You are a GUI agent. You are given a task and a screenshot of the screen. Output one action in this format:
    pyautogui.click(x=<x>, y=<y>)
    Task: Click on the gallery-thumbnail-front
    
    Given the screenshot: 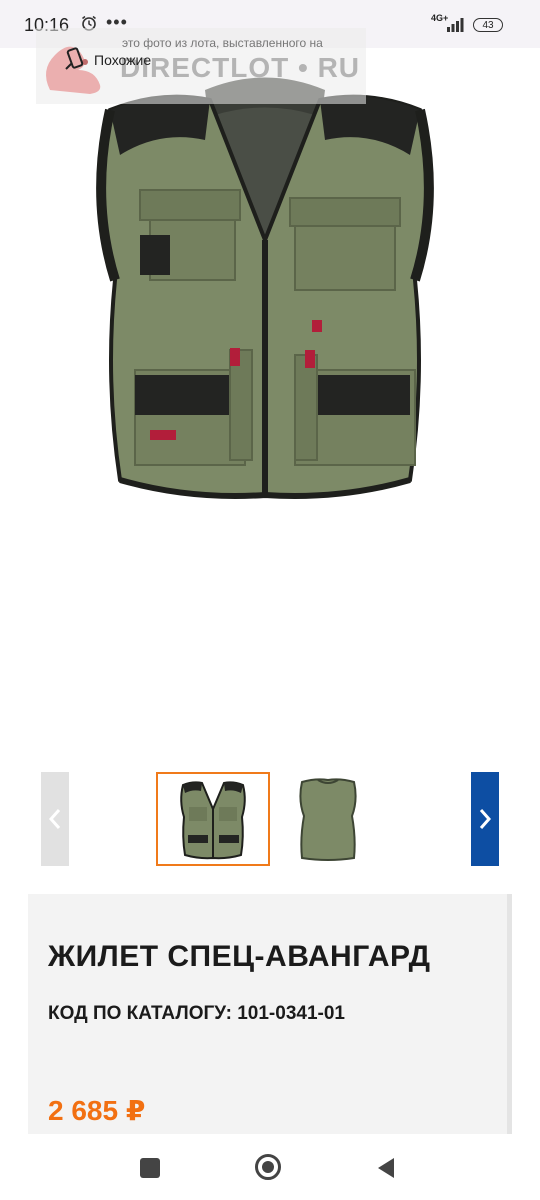 What is the action you would take?
    pyautogui.click(x=213, y=819)
    